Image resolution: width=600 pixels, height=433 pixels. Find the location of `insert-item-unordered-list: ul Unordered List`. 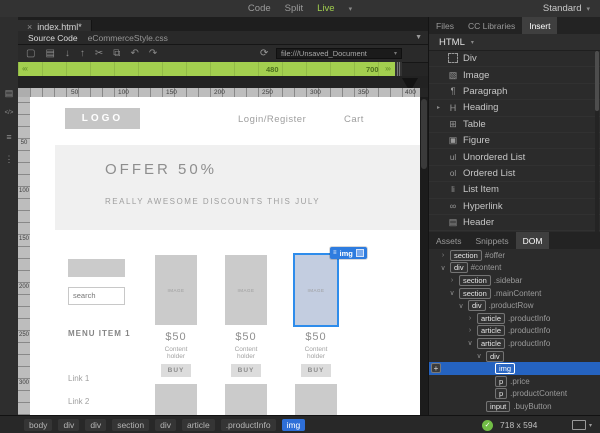

insert-item-unordered-list: ul Unordered List is located at coordinates (514, 157).